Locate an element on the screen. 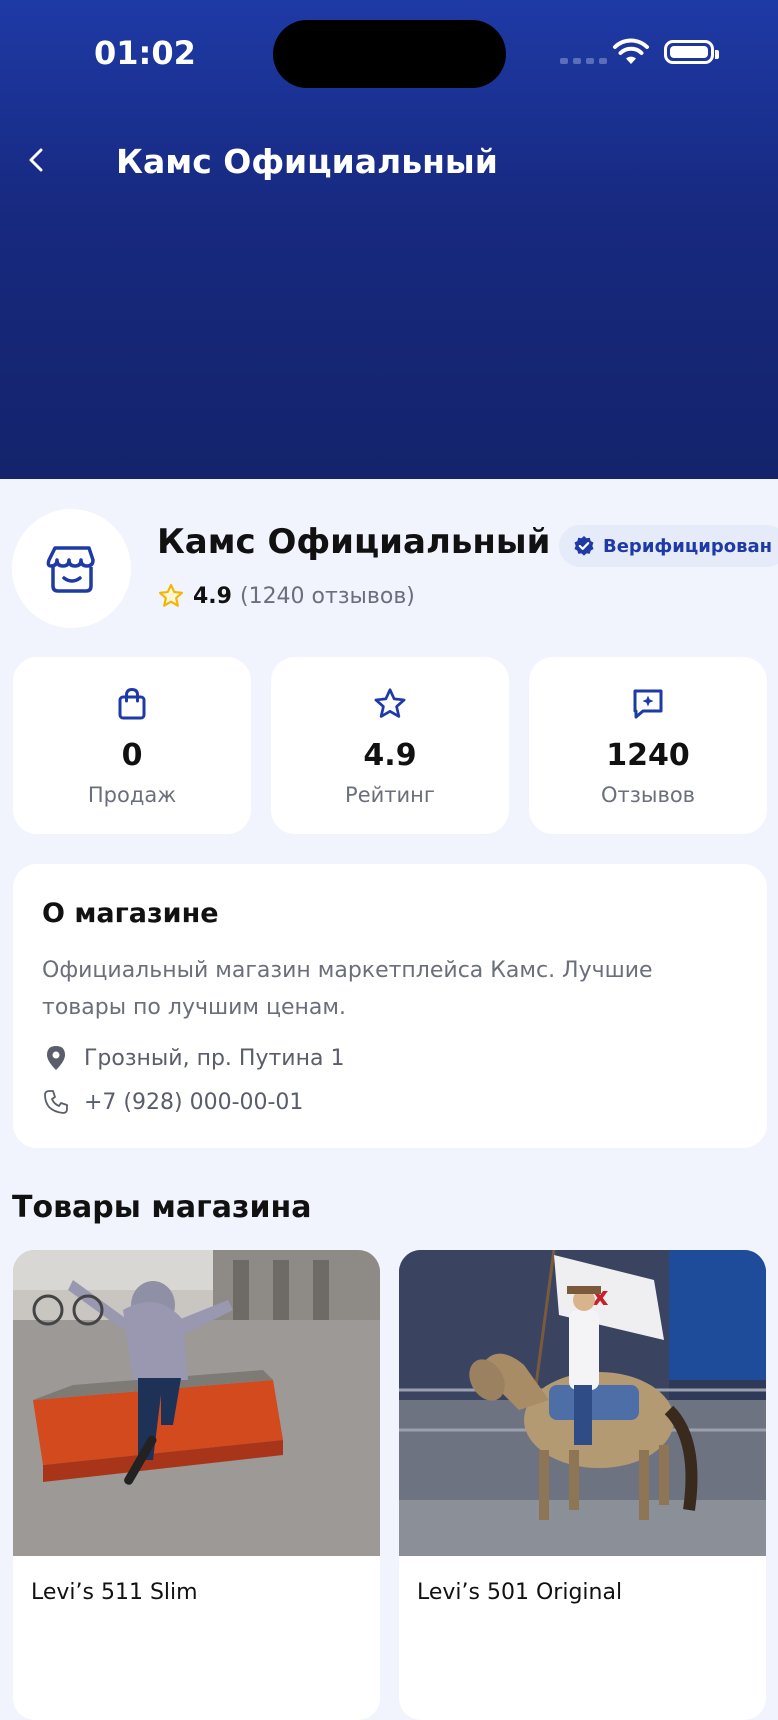 The height and width of the screenshot is (1720, 778). store-stats: 0 Продаж 4.9 Рейтинг 1240 Отзывов is located at coordinates (390, 745).